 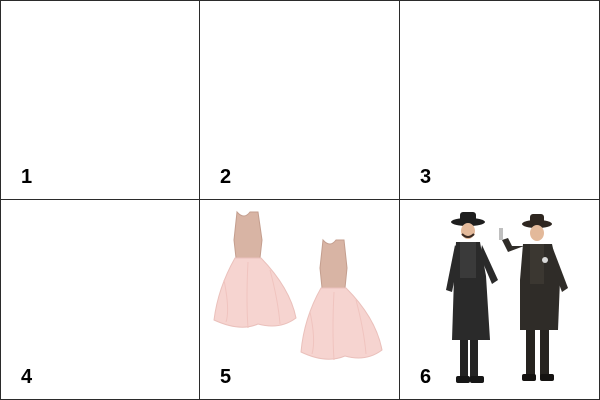 I want to click on cell-number: 2, so click(x=226, y=177).